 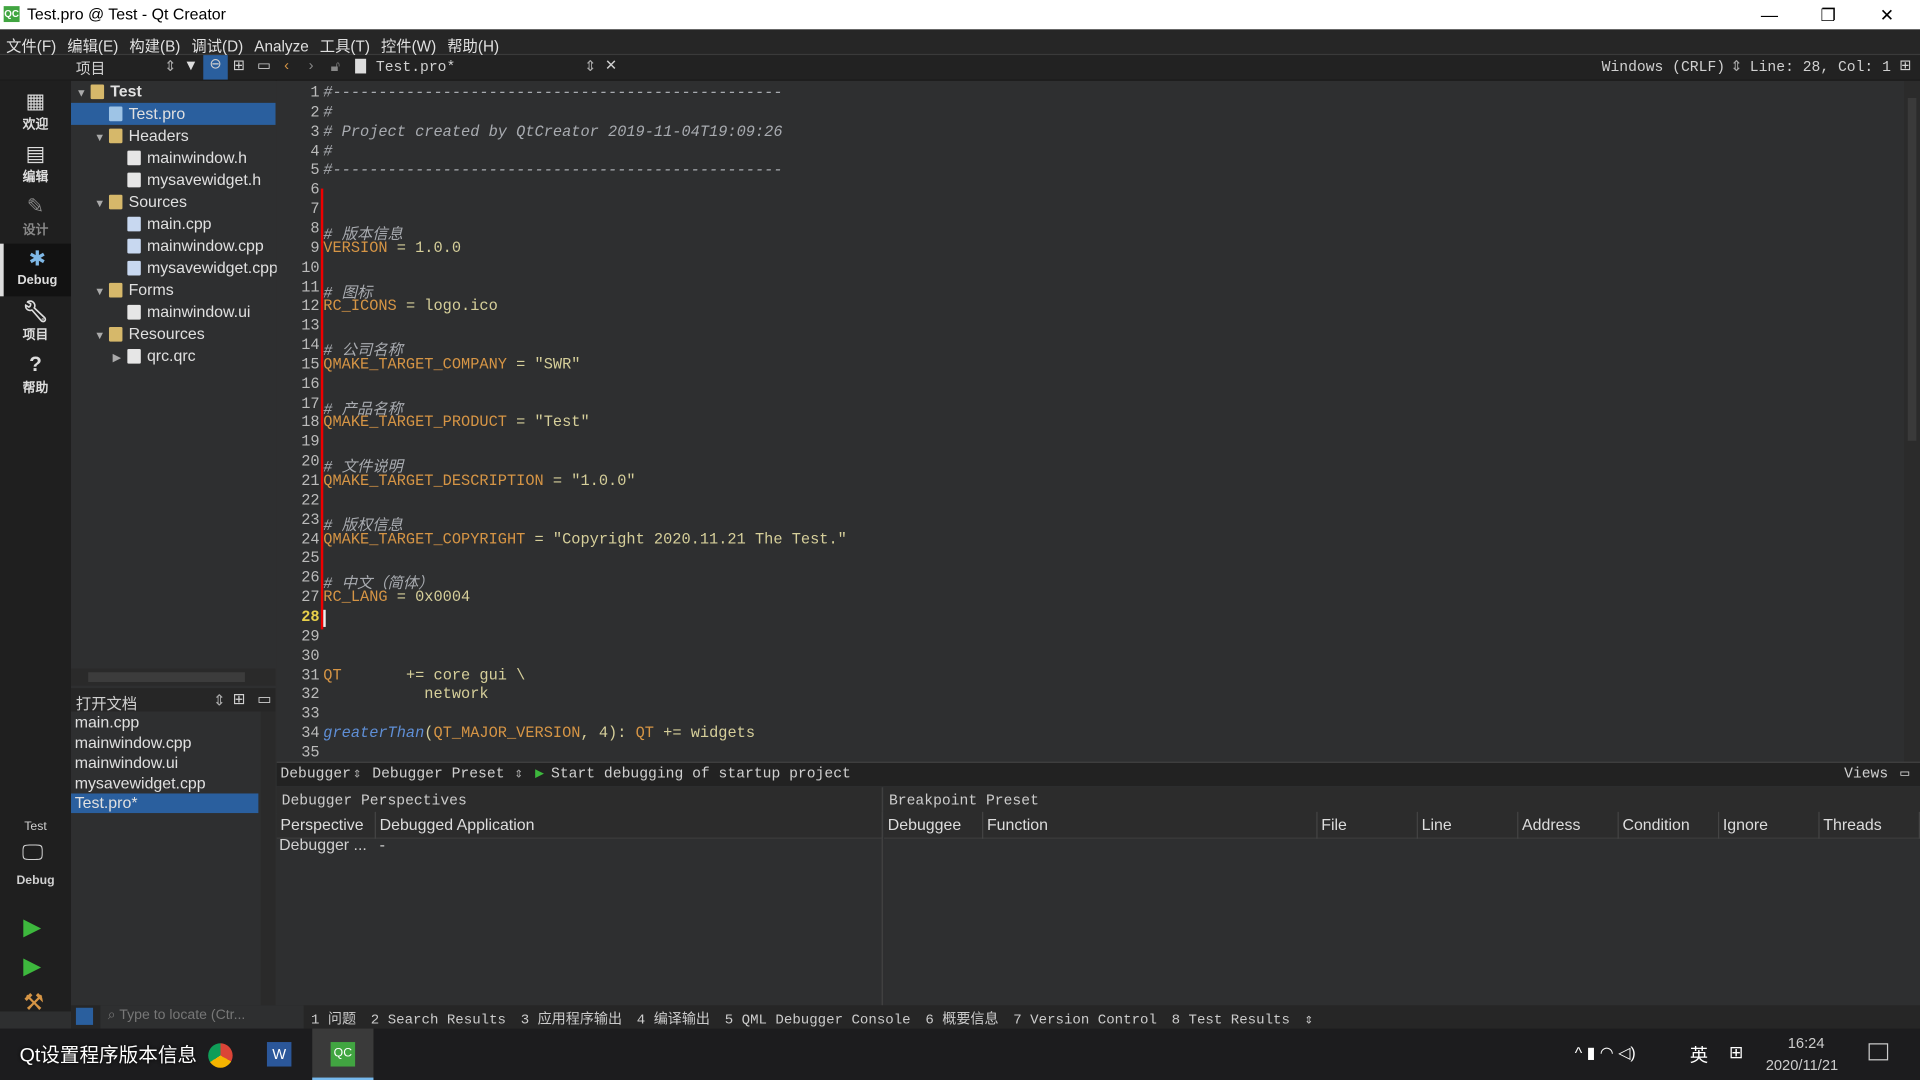 I want to click on menu-0: 文件(F), so click(x=30, y=42).